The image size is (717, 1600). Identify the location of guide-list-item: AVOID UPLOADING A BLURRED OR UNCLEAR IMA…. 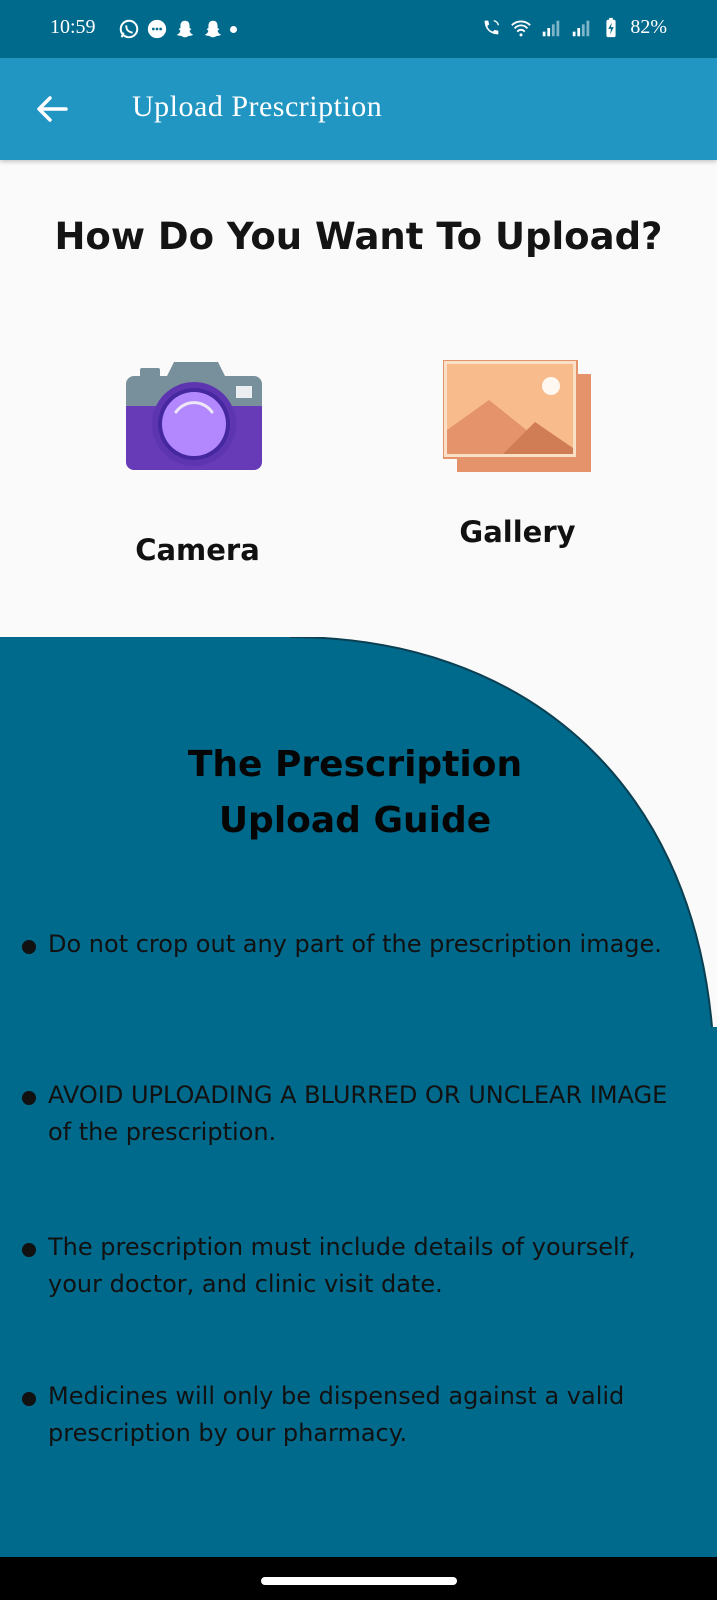
(347, 1114).